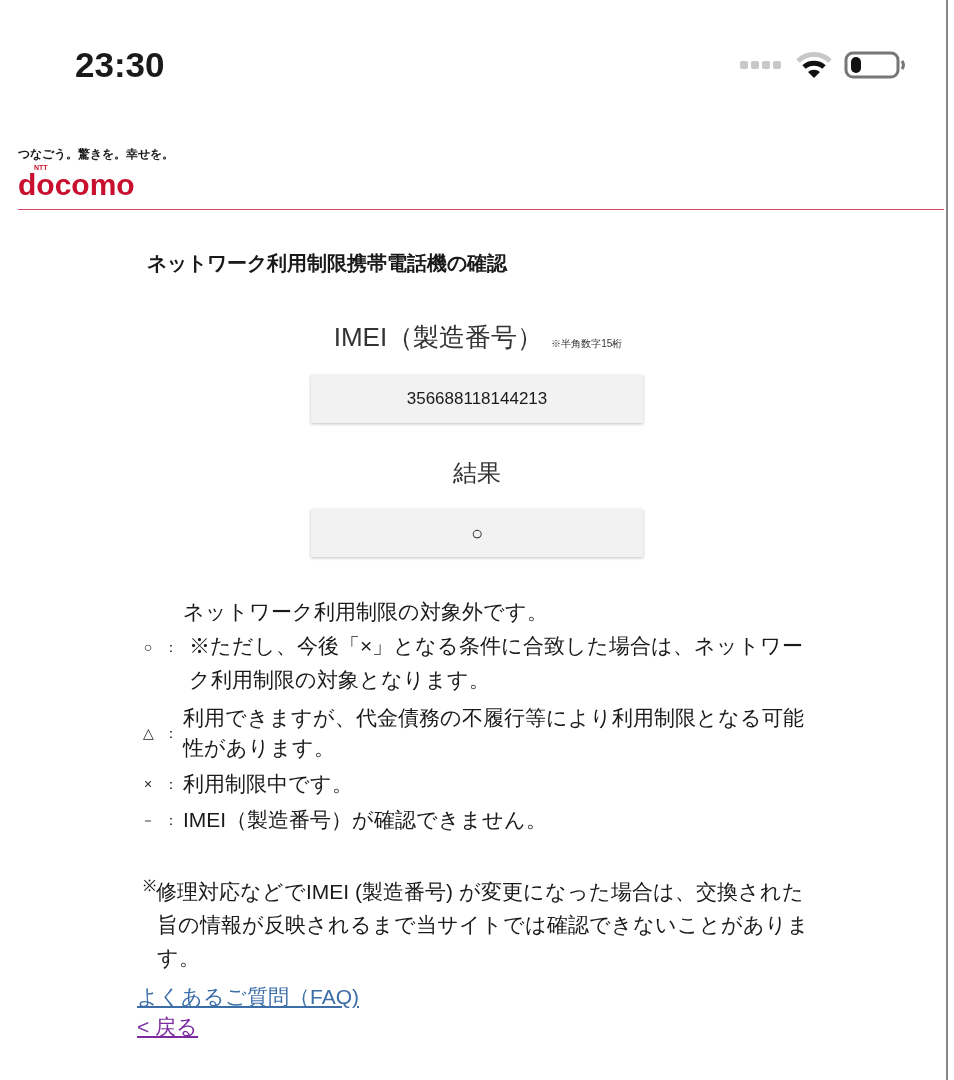 The height and width of the screenshot is (1080, 954). Describe the element at coordinates (366, 820) in the screenshot. I see `legend-text: IMEI（製造番号）が確認できません。` at that location.